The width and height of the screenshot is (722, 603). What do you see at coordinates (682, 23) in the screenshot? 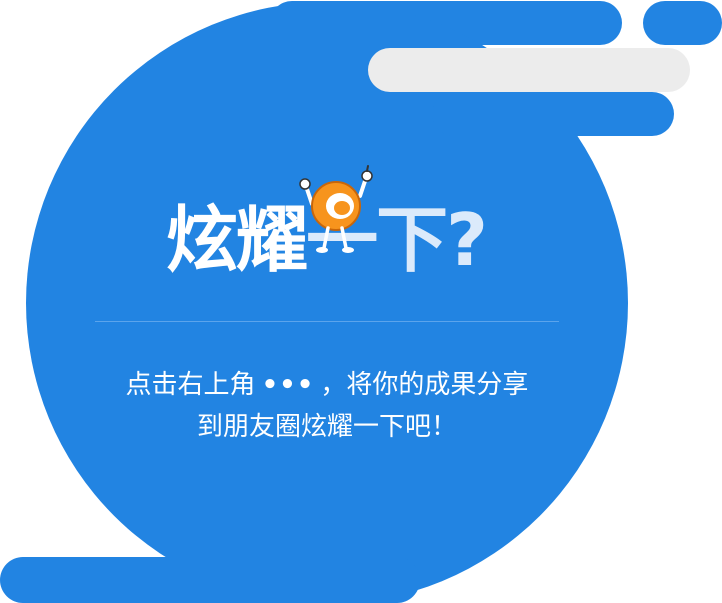
I see `decorative-bar-top-right` at bounding box center [682, 23].